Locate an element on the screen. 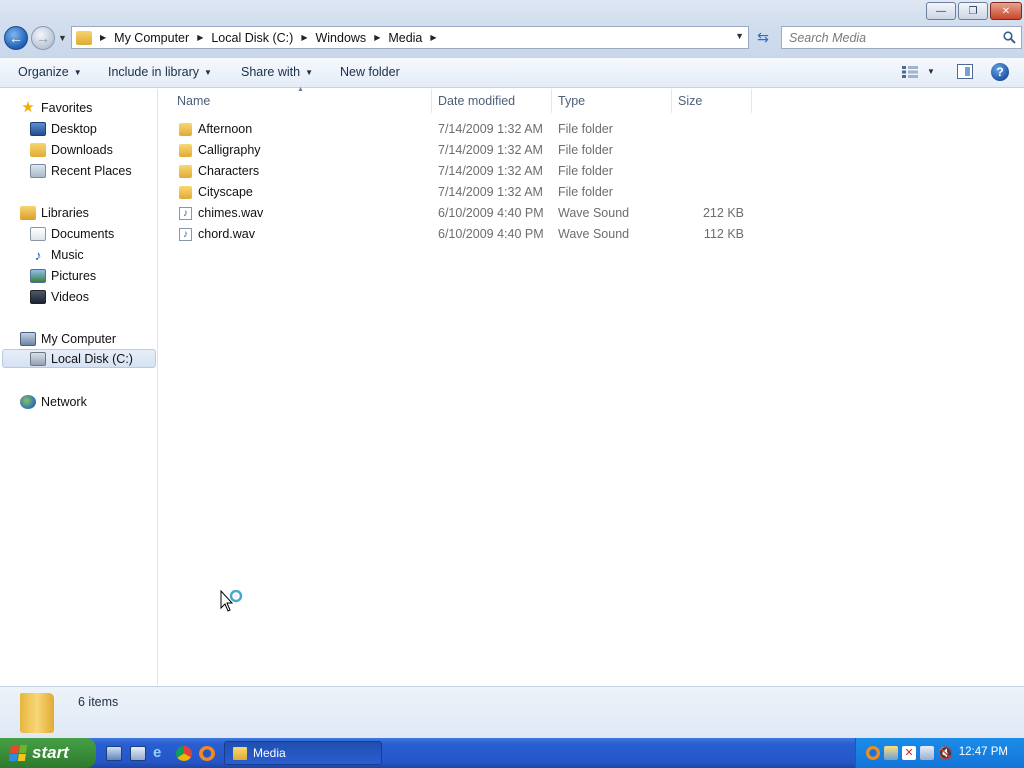 Image resolution: width=1024 pixels, height=768 pixels. file-size: 212 KB is located at coordinates (723, 213).